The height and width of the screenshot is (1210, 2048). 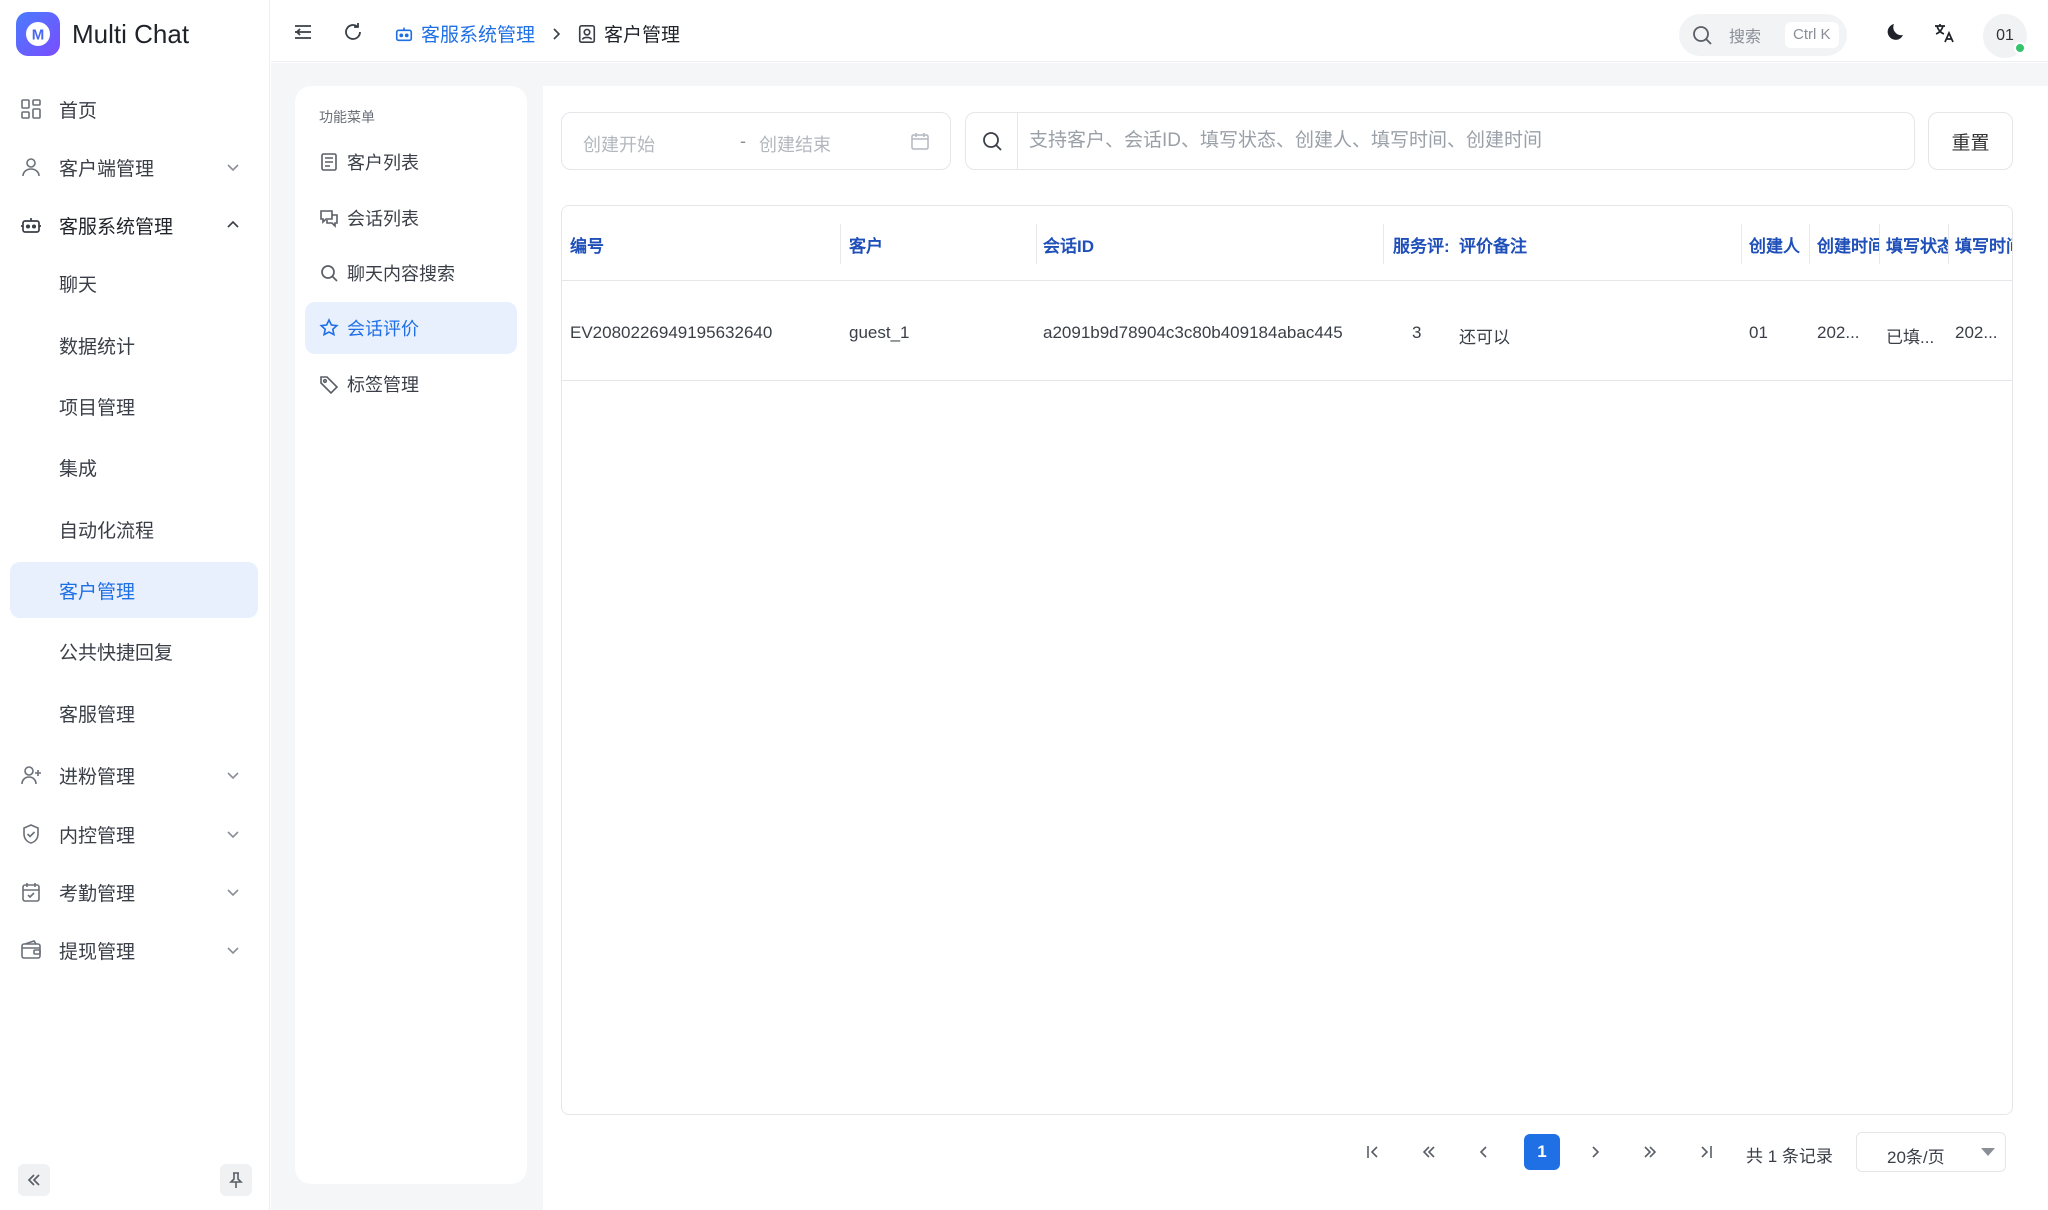 What do you see at coordinates (31, 949) in the screenshot?
I see `wallet-icon` at bounding box center [31, 949].